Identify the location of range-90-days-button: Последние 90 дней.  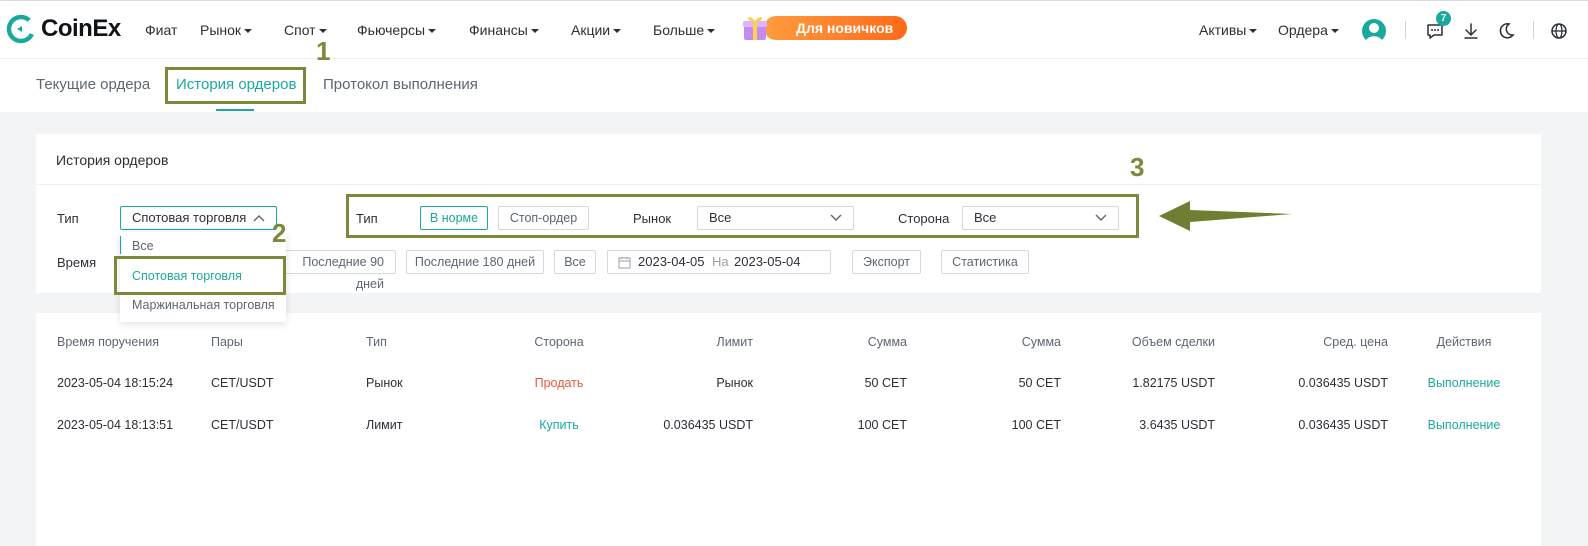
(333, 270).